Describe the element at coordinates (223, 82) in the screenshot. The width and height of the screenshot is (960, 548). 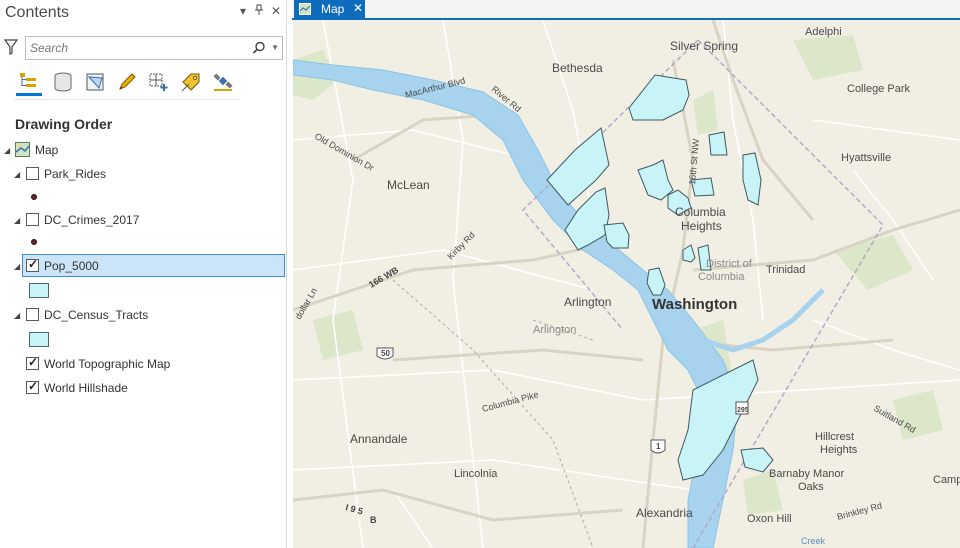
I see `list-by-perspective-imagery-icon` at that location.